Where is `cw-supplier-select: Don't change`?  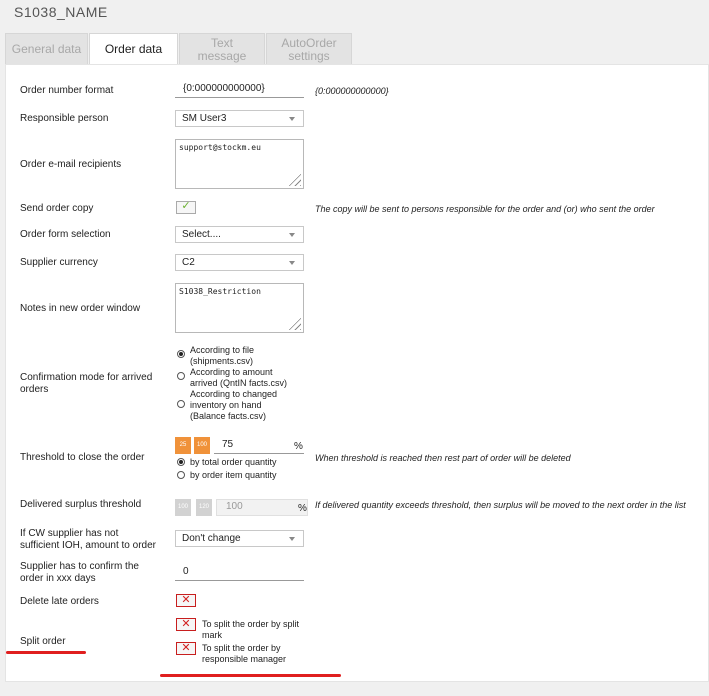 cw-supplier-select: Don't change is located at coordinates (239, 538).